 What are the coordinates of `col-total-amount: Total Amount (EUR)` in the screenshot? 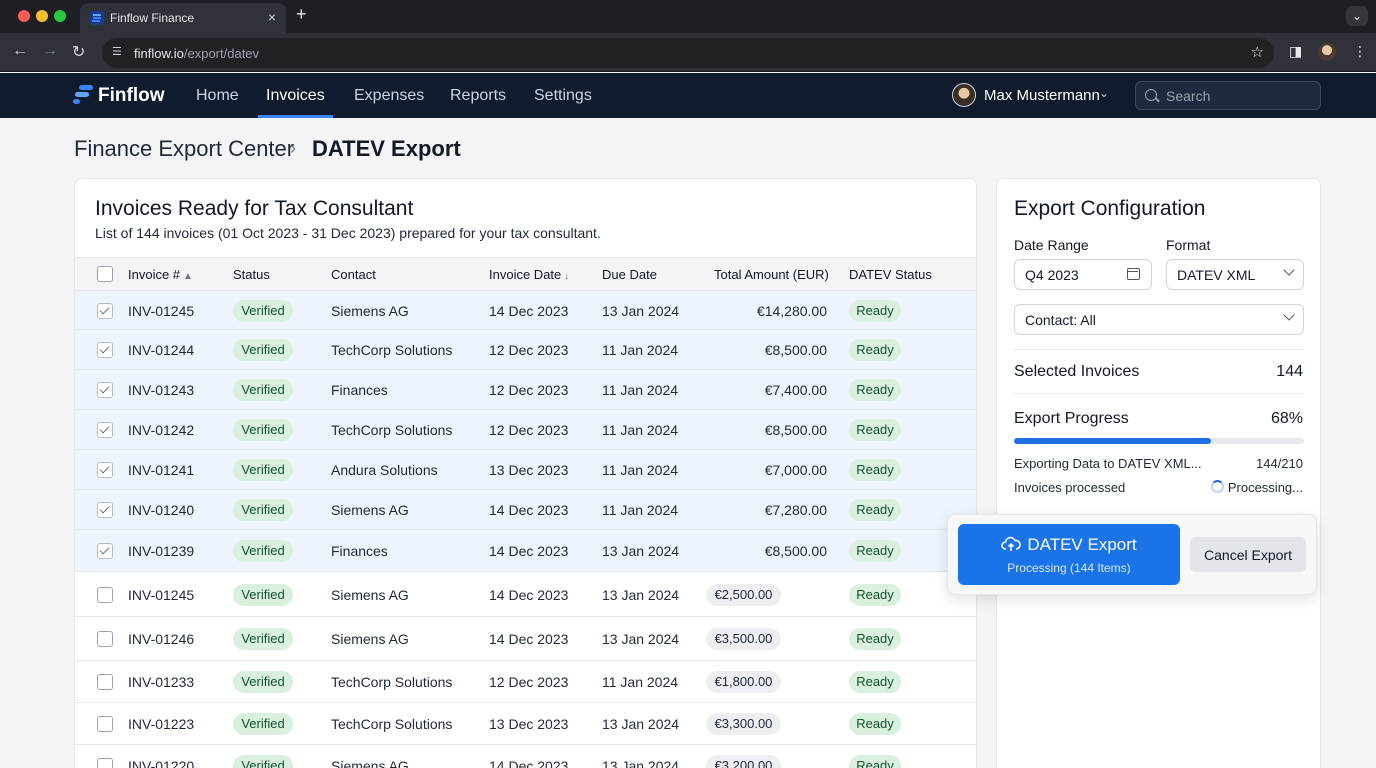 It's located at (771, 274).